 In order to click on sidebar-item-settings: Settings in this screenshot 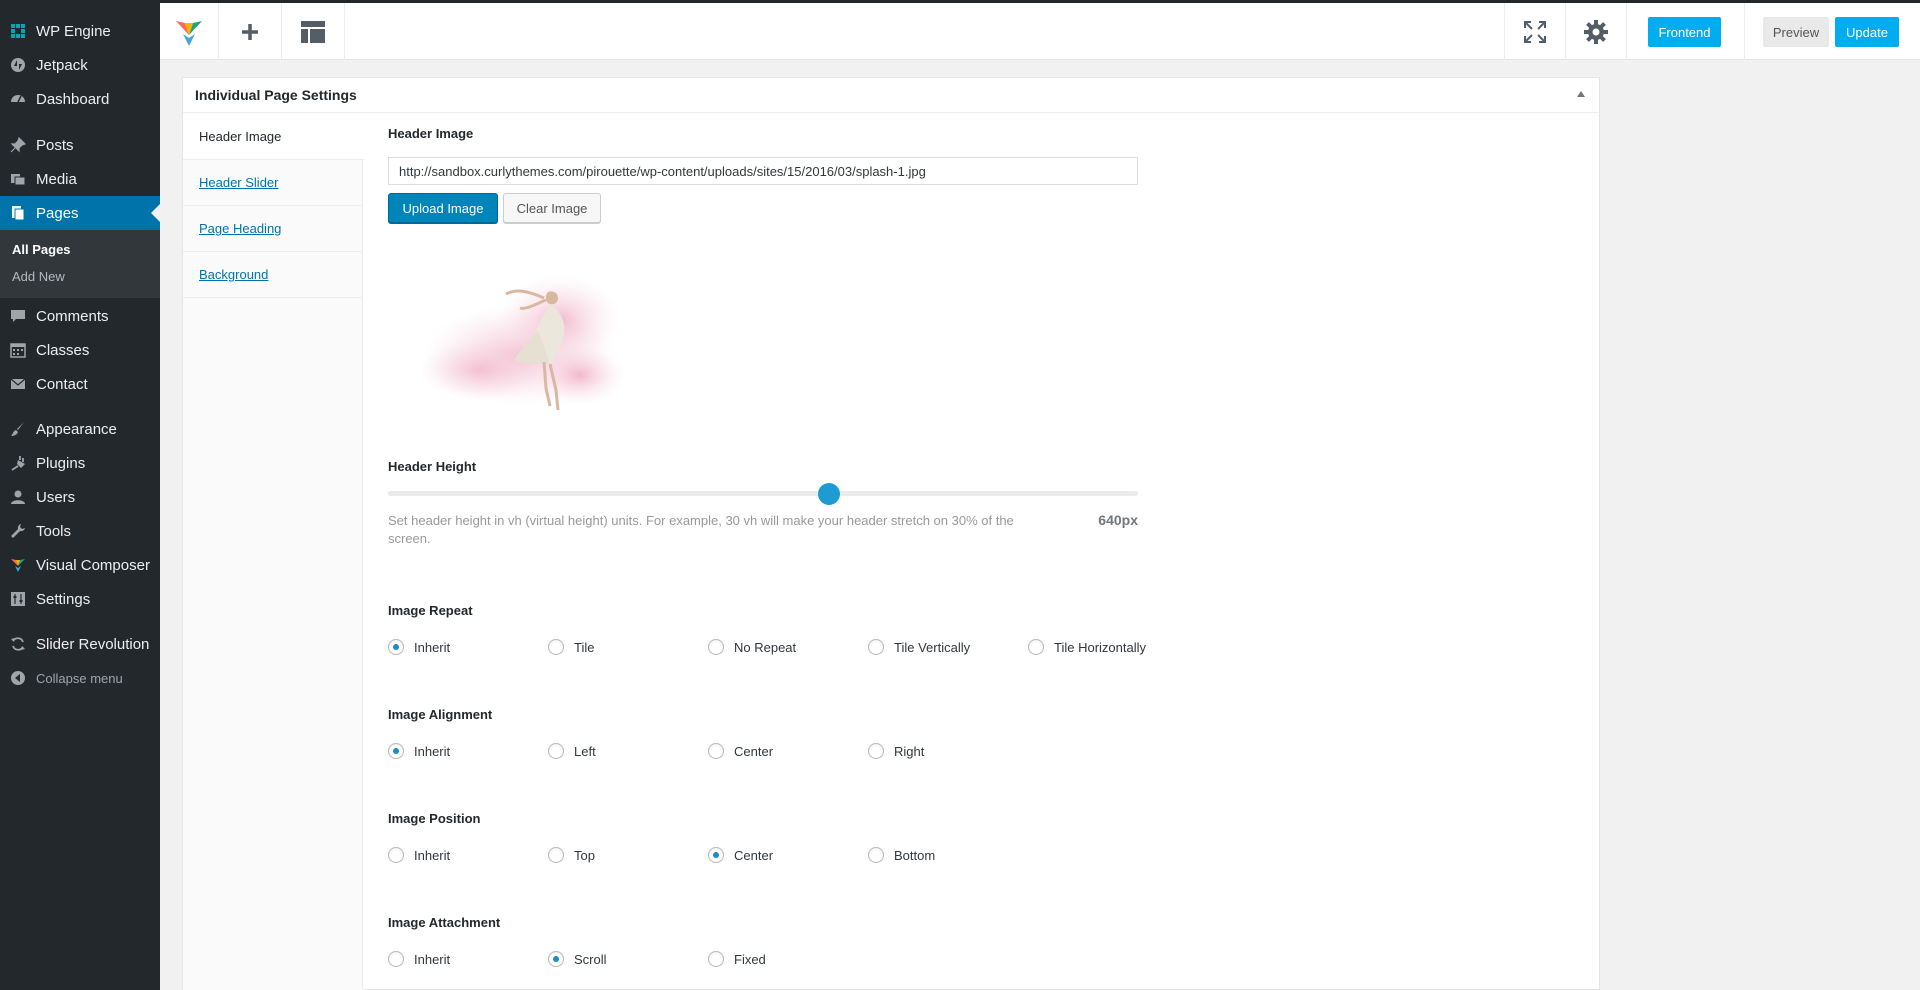, I will do `click(80, 599)`.